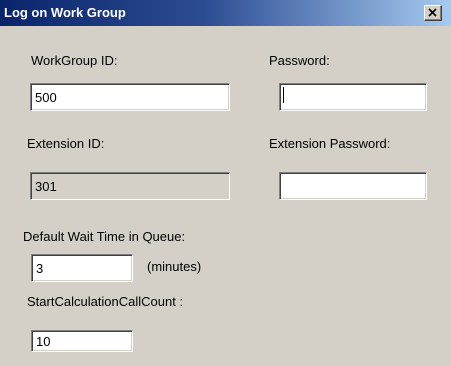  What do you see at coordinates (353, 97) in the screenshot?
I see `password-input` at bounding box center [353, 97].